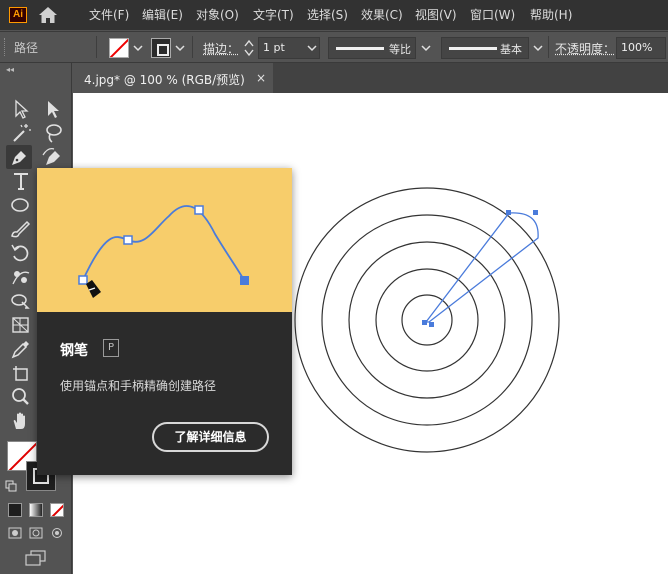 The width and height of the screenshot is (668, 574). Describe the element at coordinates (18, 15) in the screenshot. I see `illustrator-logo-icon: Ai` at that location.